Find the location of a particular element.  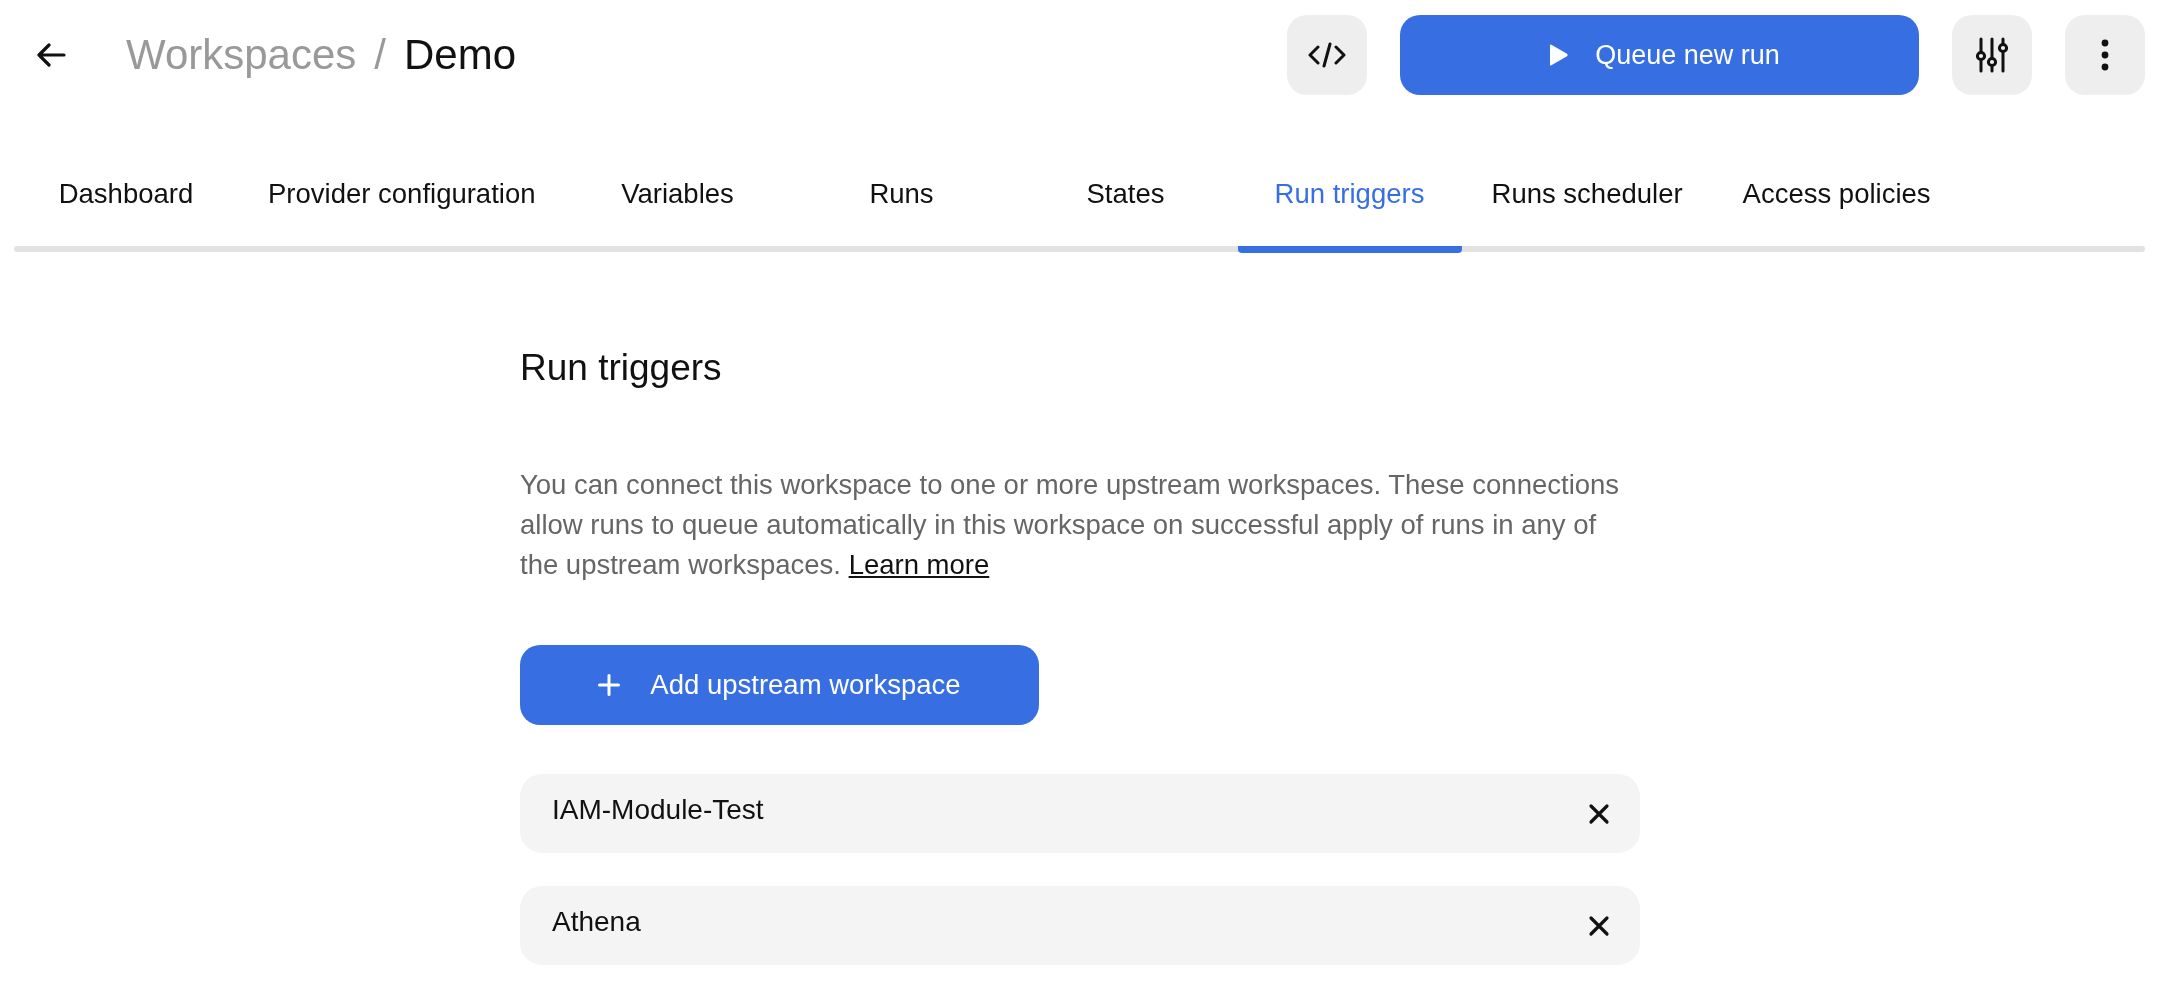

breadcrumb-current: Demo is located at coordinates (460, 55).